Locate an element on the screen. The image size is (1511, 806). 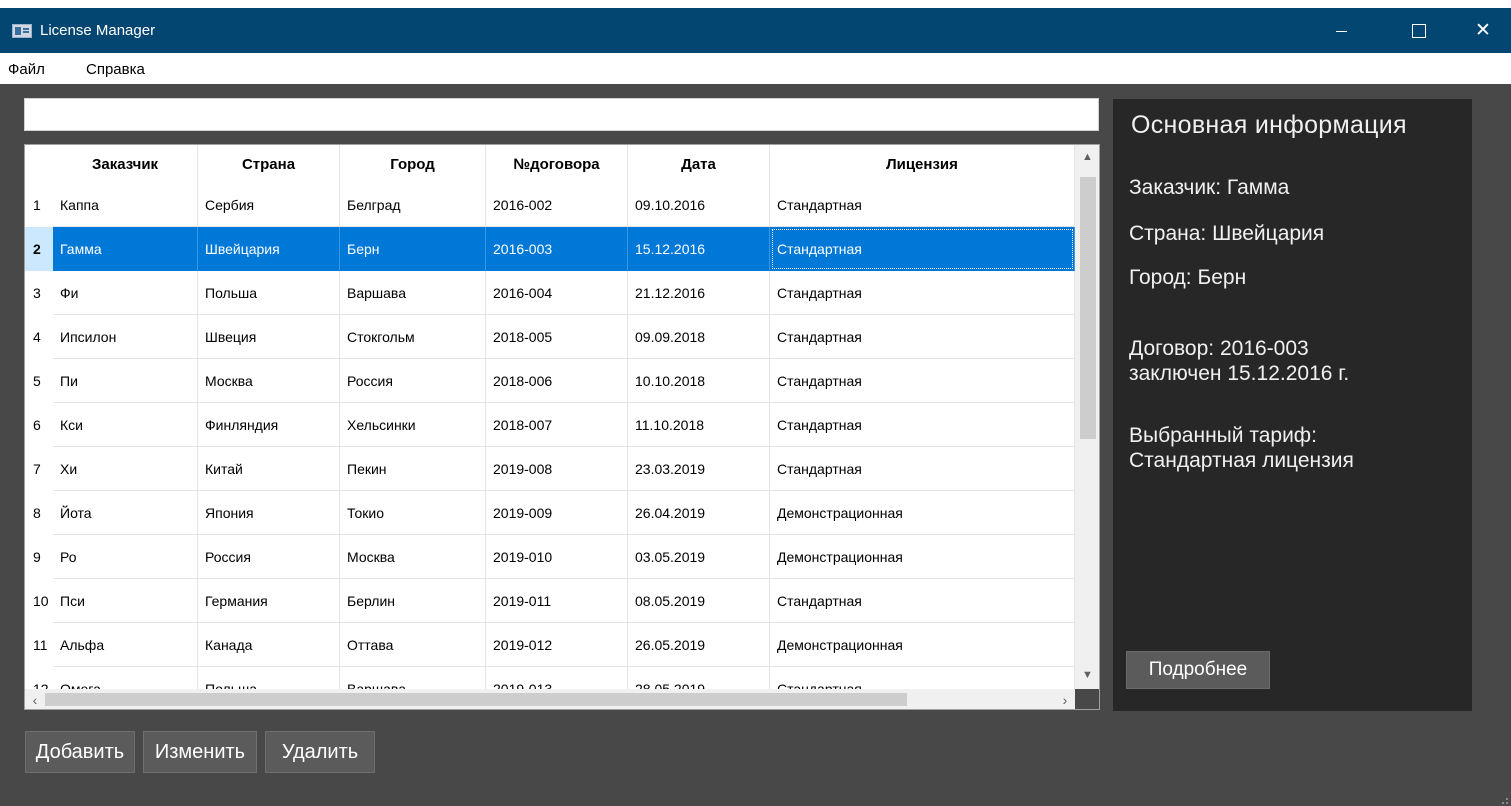
cell-date: 26.05.2019 is located at coordinates (699, 645).